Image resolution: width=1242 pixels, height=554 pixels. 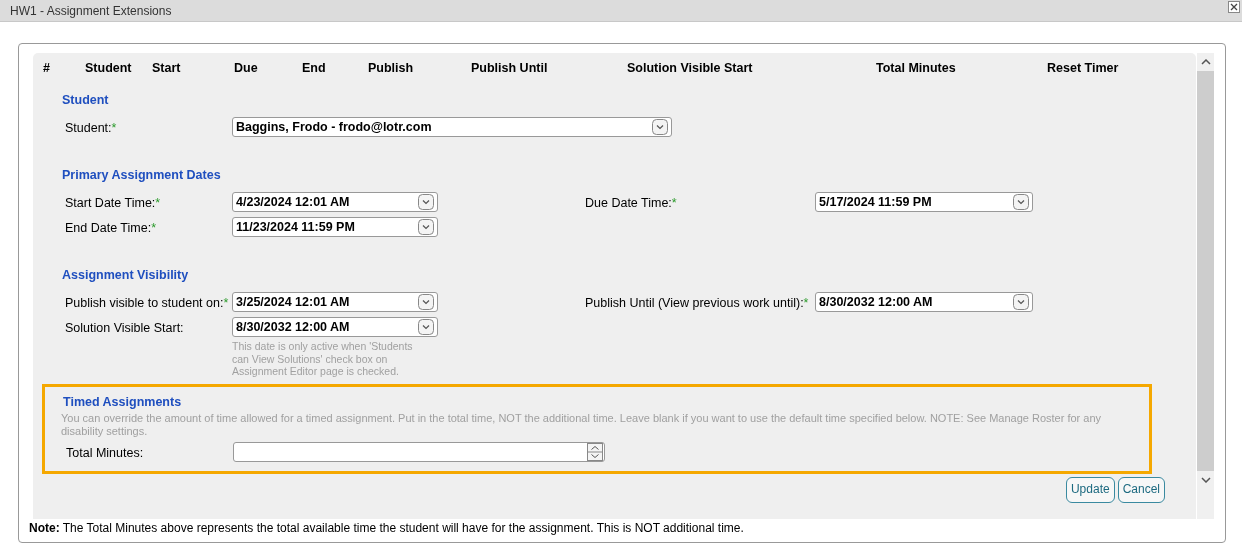 What do you see at coordinates (88, 128) in the screenshot?
I see `field-label: Student:` at bounding box center [88, 128].